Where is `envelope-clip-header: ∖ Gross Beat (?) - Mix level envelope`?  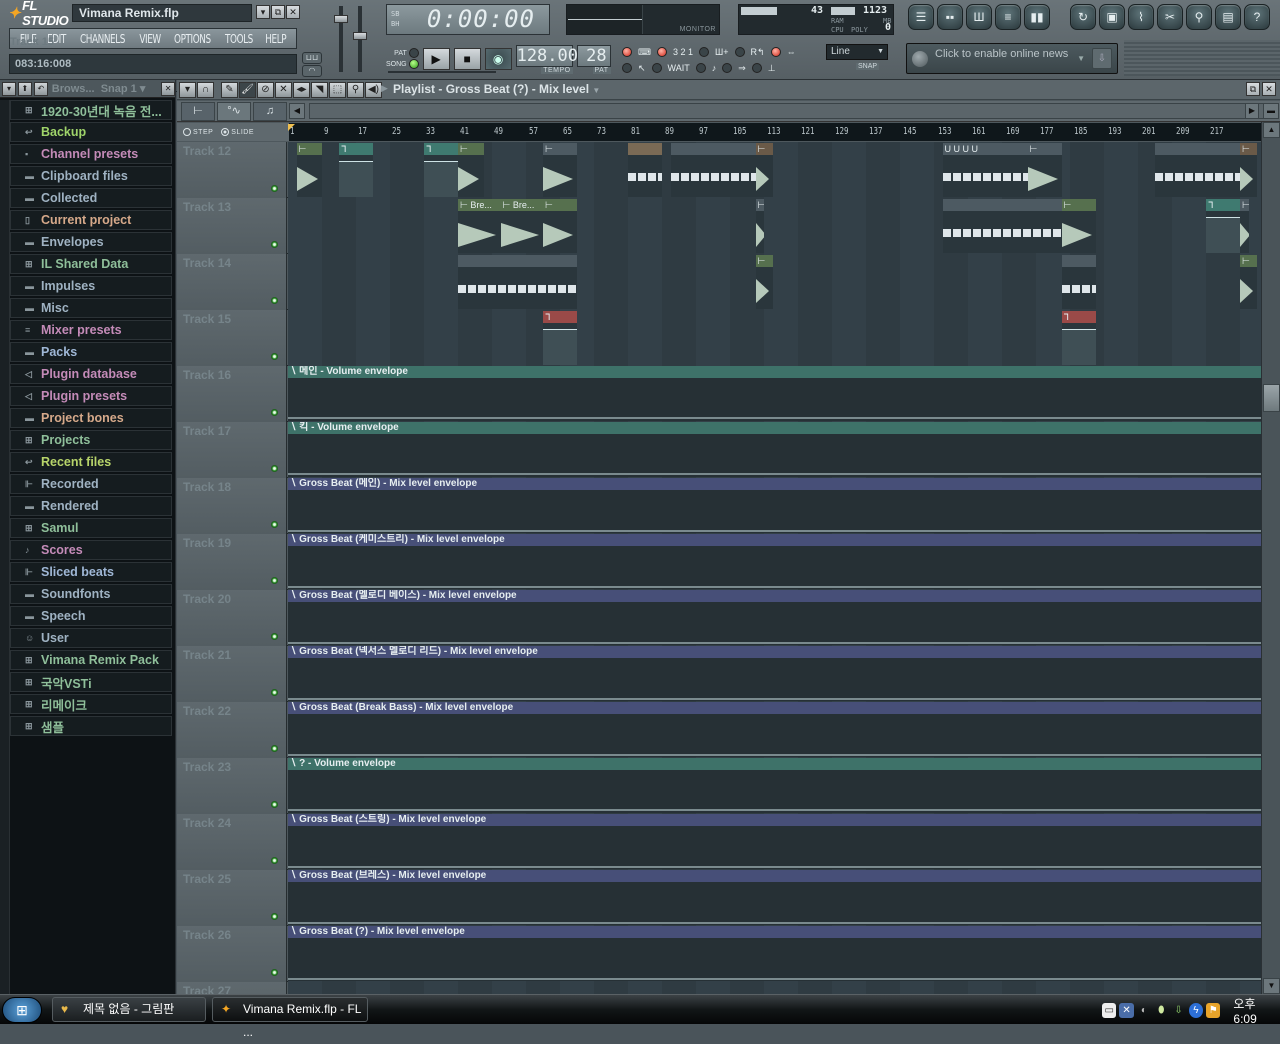
envelope-clip-header: ∖ Gross Beat (?) - Mix level envelope is located at coordinates (774, 932).